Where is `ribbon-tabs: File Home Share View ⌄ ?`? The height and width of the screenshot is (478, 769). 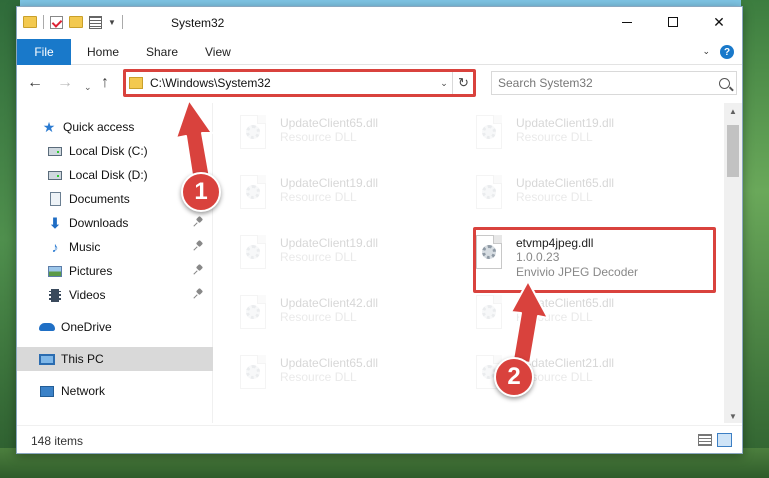
ribbon-tabs: File Home Share View ⌄ ? is located at coordinates (379, 52).